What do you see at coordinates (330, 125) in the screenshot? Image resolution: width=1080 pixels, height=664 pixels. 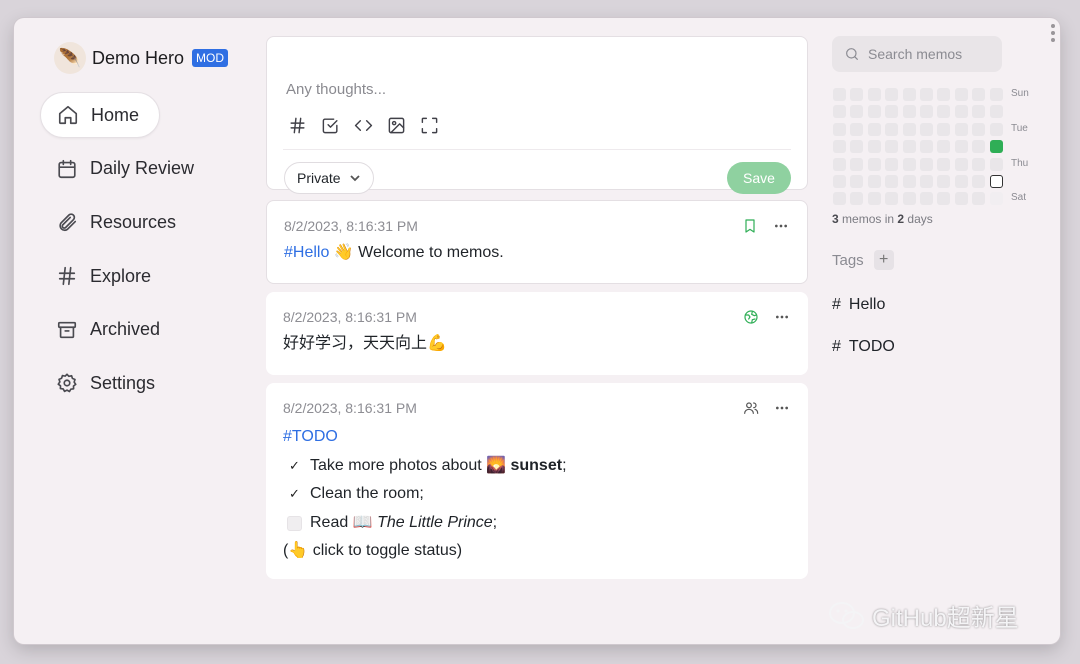 I see `checkbox-icon` at bounding box center [330, 125].